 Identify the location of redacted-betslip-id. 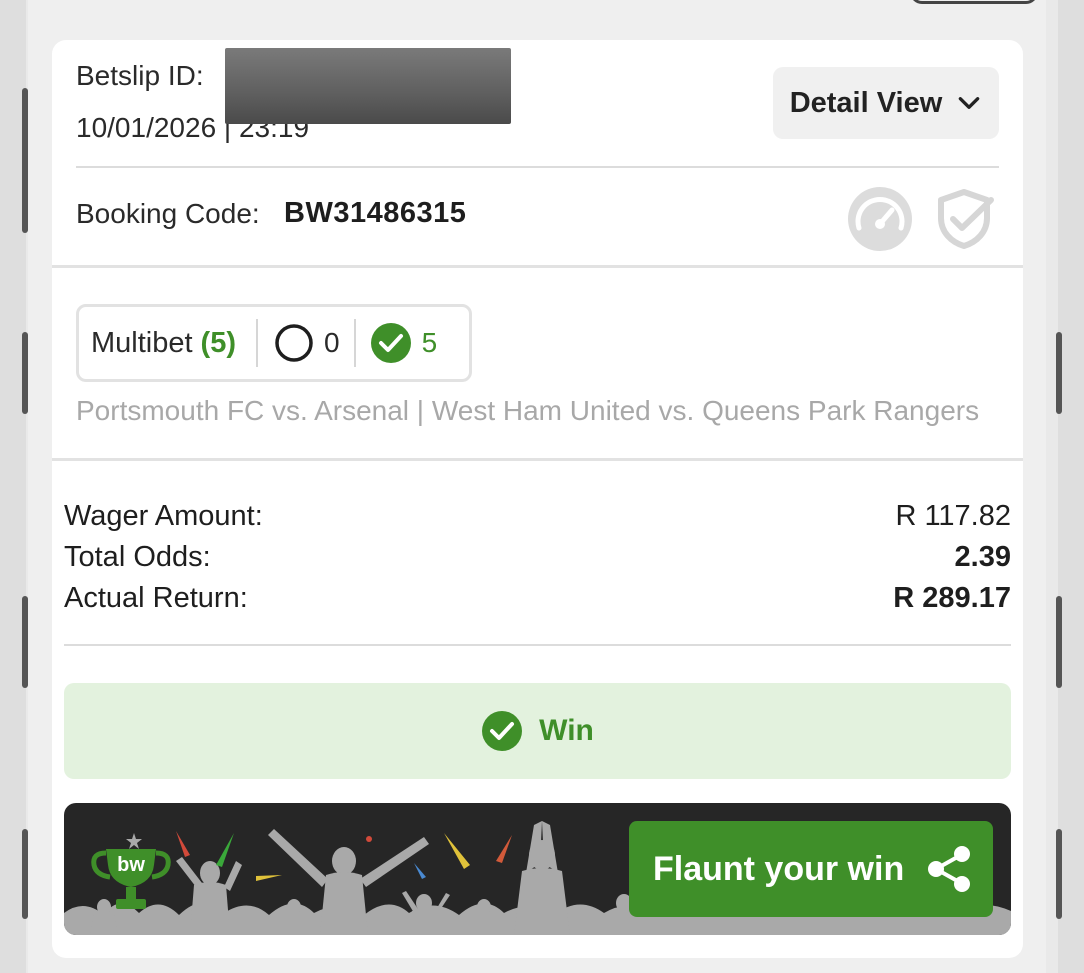
(368, 86).